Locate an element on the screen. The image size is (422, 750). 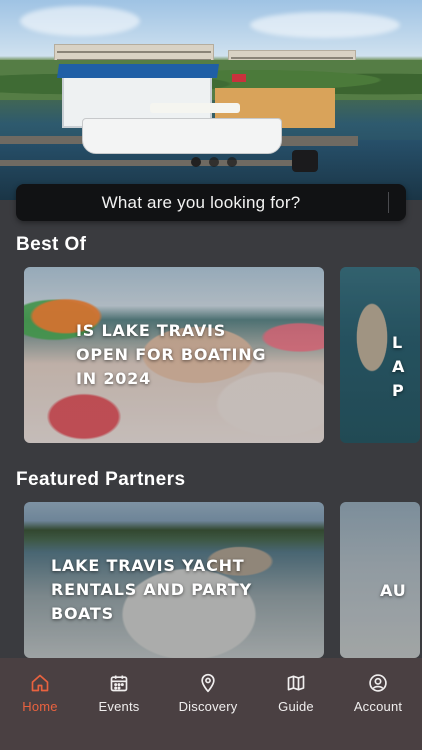
featured-partner-card: AU is located at coordinates (380, 580).